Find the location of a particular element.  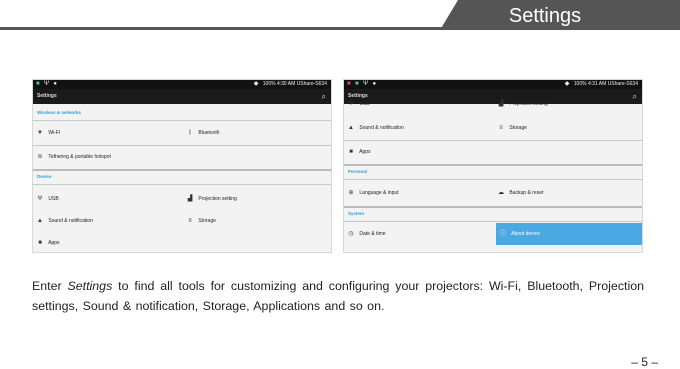

hotspot-icon: ≋ is located at coordinates (40, 157).